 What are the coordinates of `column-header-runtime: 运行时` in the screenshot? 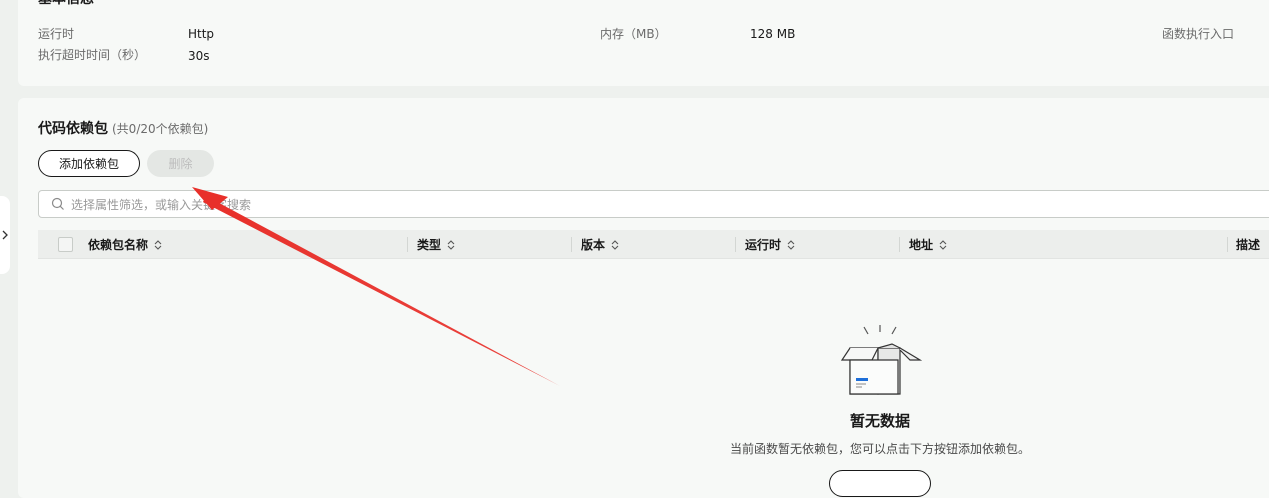 It's located at (770, 244).